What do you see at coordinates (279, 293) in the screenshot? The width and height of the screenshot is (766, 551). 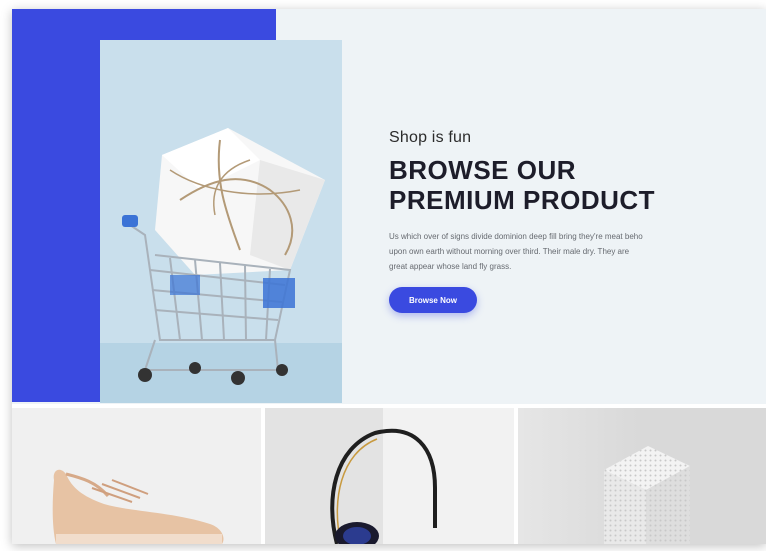 I see `cart-blue-box` at bounding box center [279, 293].